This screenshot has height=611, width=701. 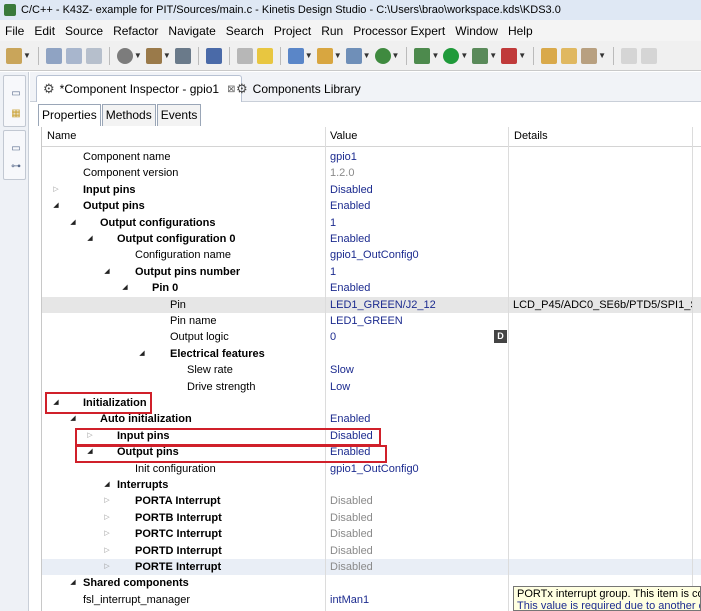 I want to click on run-external-icon, so click(x=480, y=55).